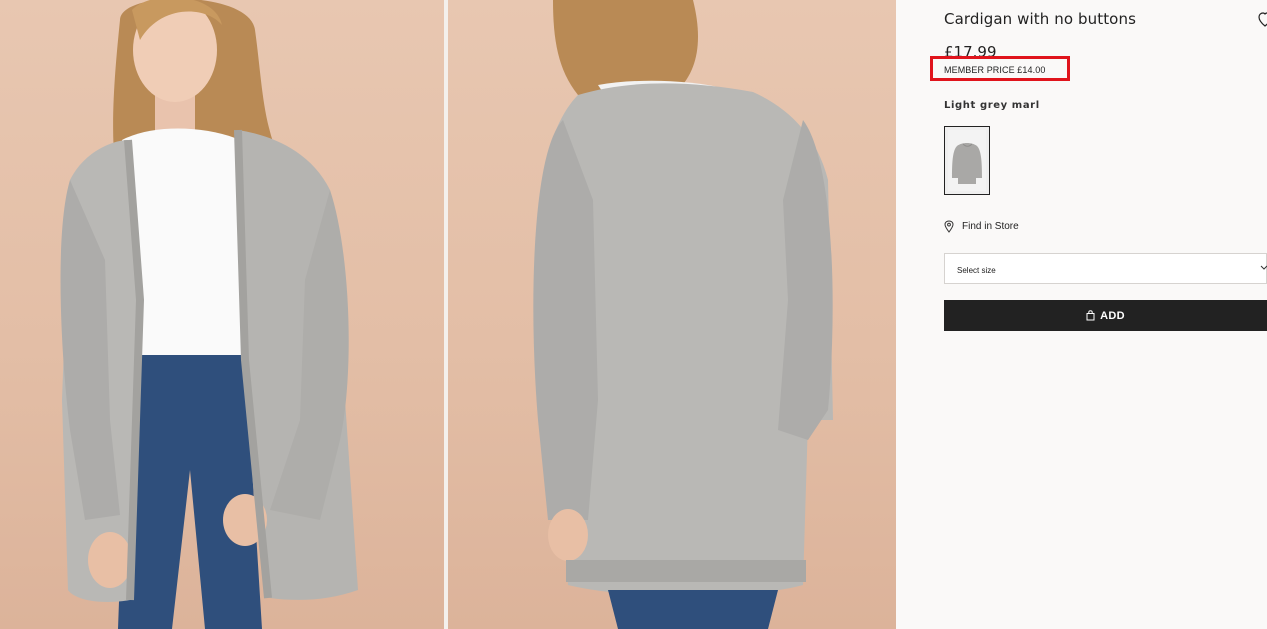 The image size is (1267, 629). I want to click on member-price: MEMBER PRICE £14.00, so click(995, 70).